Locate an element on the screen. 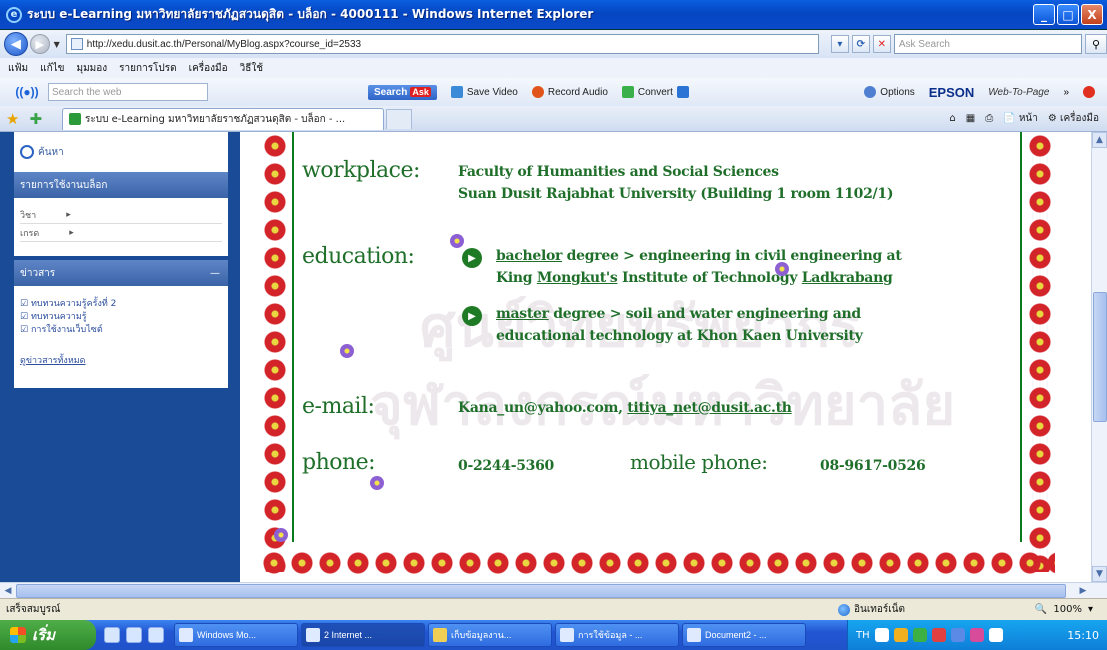 This screenshot has width=1107, height=650. zoom-control: 🔍 100% ▾ is located at coordinates (1064, 609).